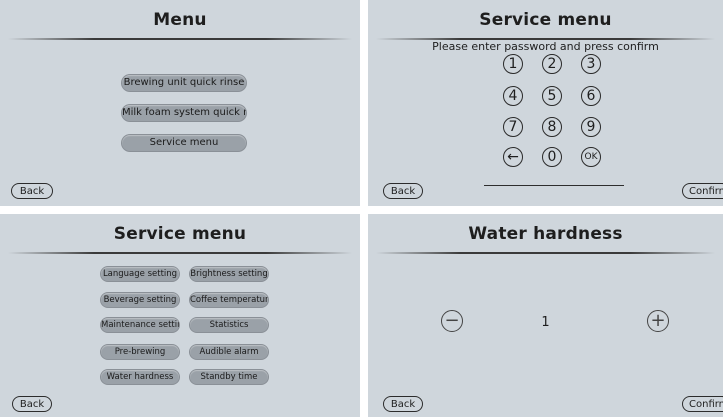 The image size is (723, 417). Describe the element at coordinates (545, 234) in the screenshot. I see `water-hardness-title: Water hardness` at that location.